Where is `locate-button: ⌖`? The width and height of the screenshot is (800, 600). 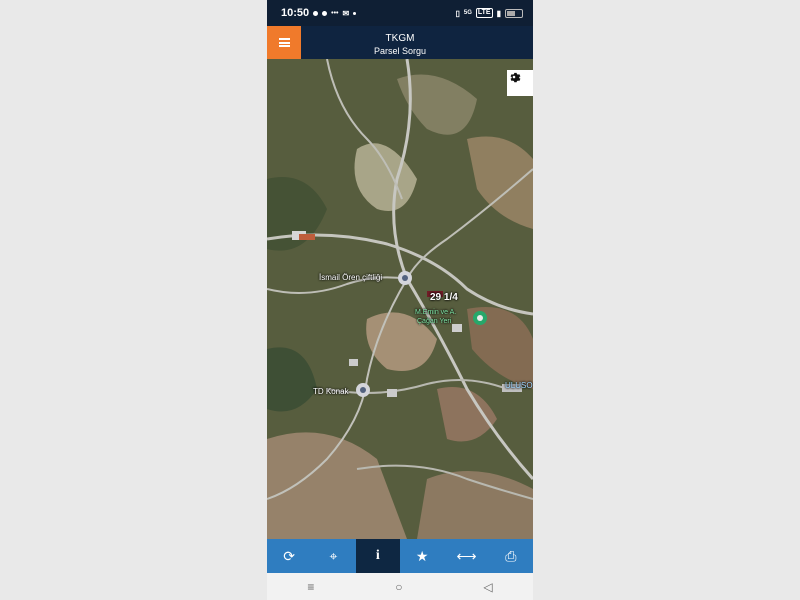 locate-button: ⌖ is located at coordinates (333, 556).